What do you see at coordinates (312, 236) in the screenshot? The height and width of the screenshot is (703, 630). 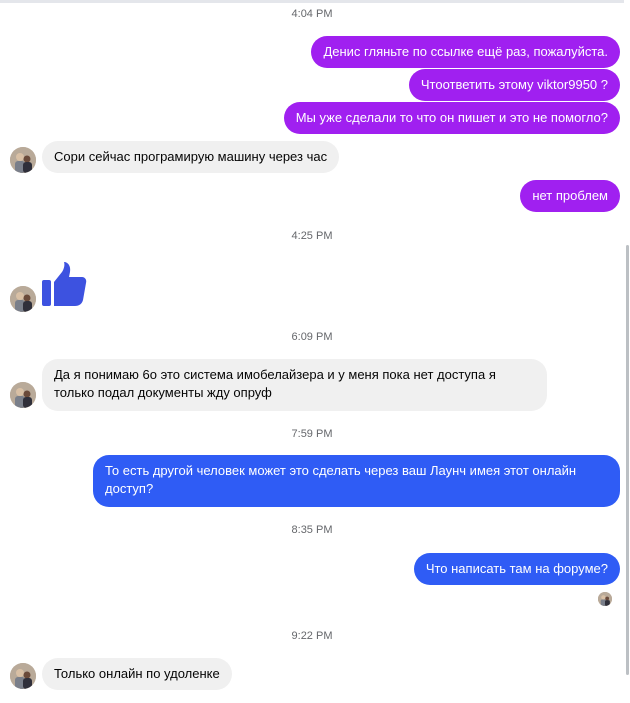 I see `timestamp: 4:25 PM` at bounding box center [312, 236].